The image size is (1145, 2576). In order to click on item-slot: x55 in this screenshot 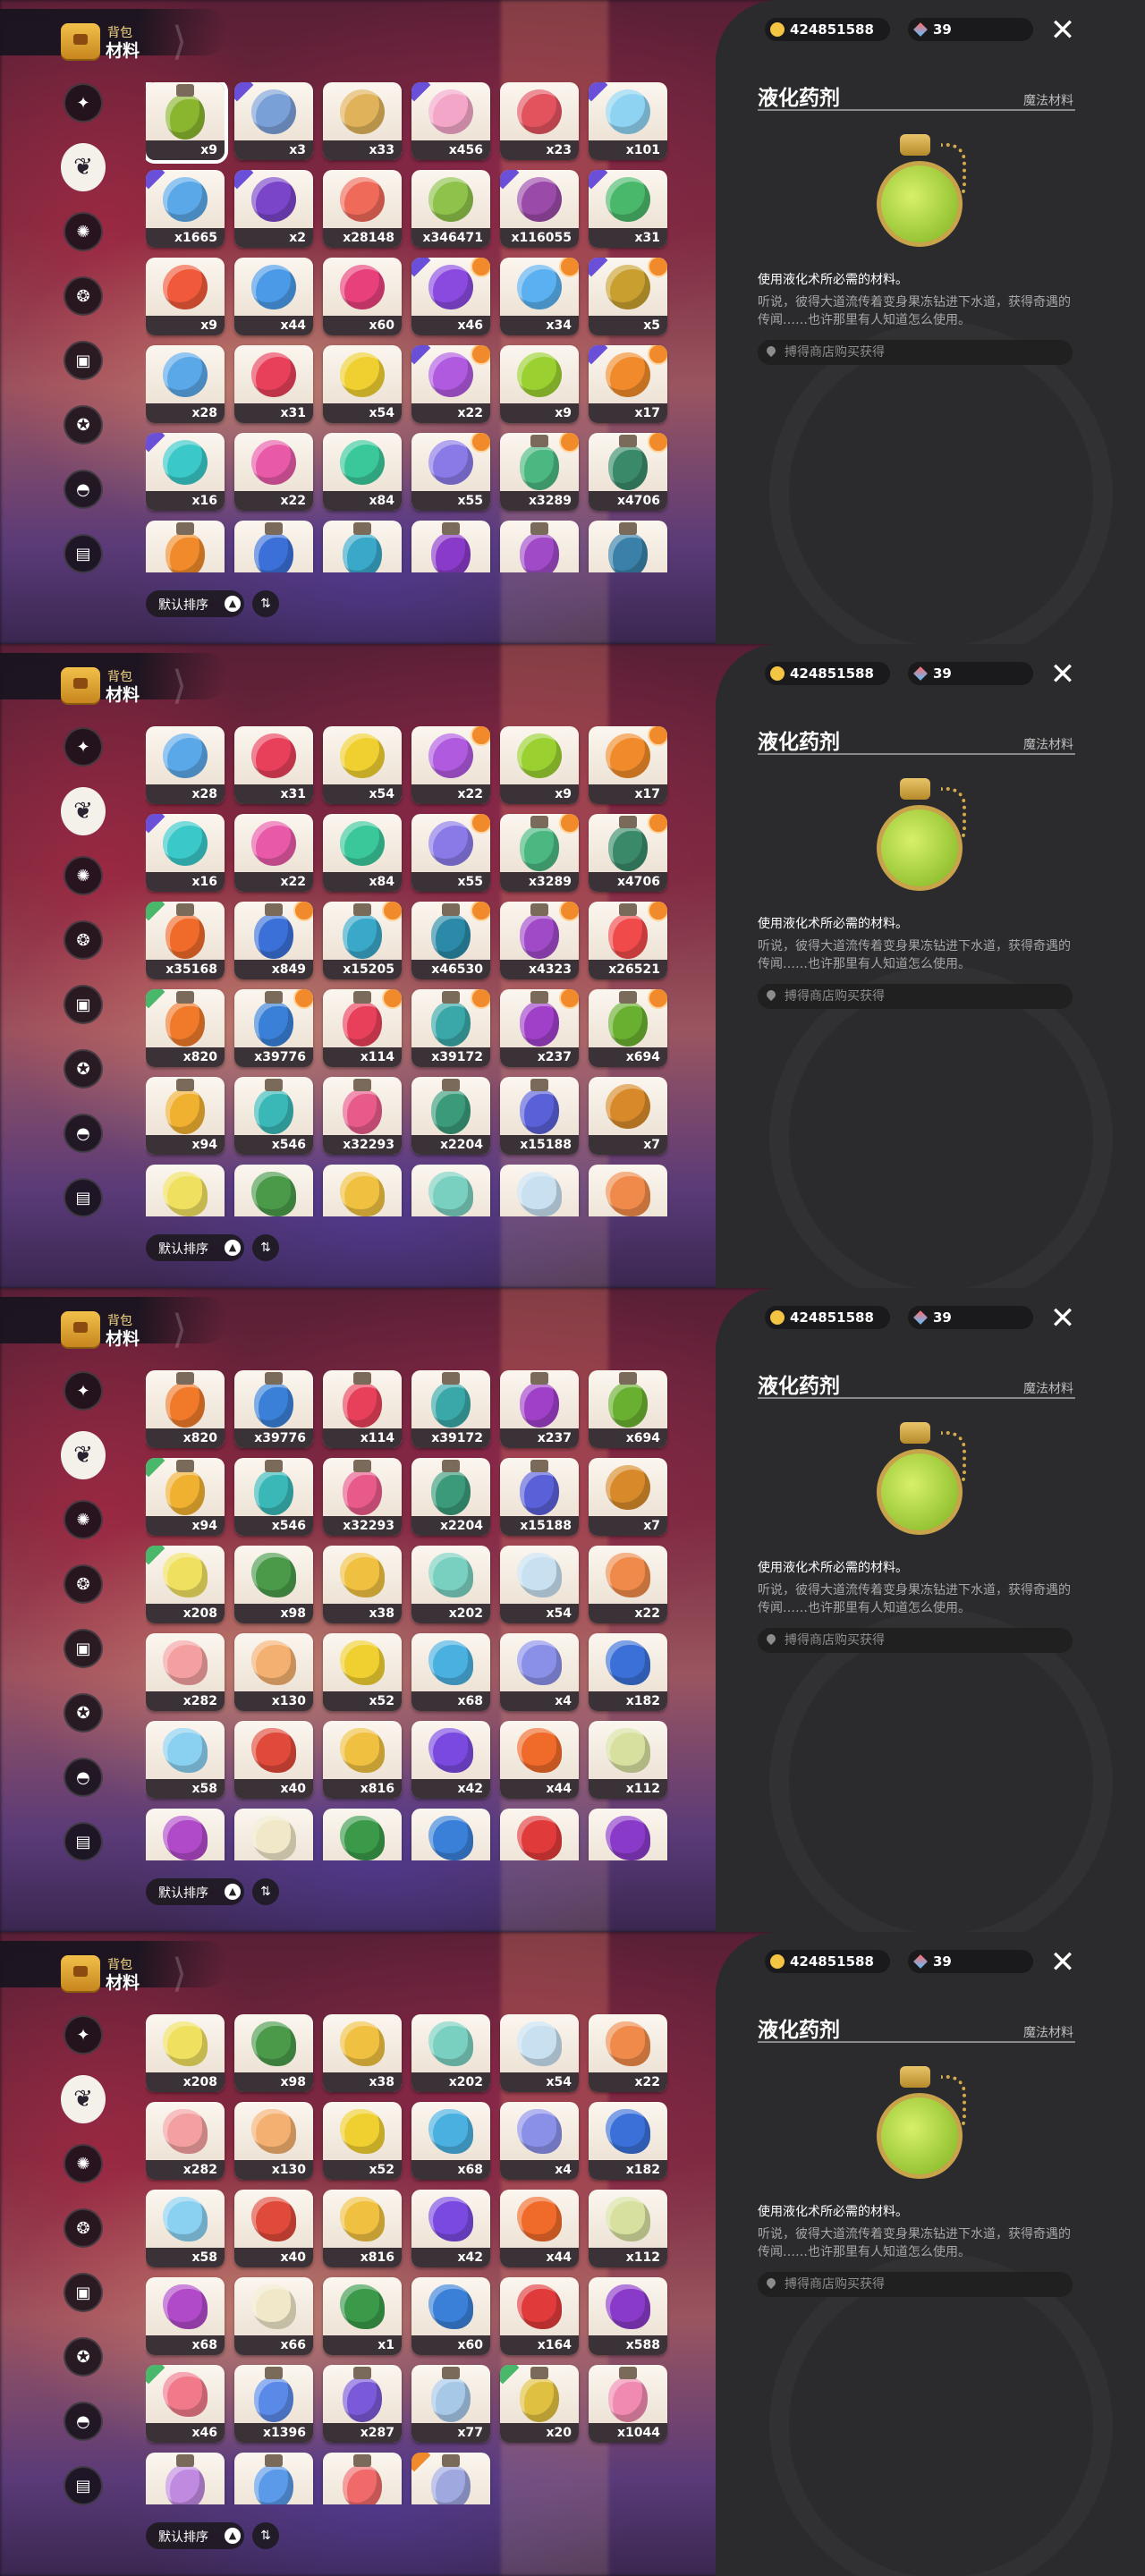, I will do `click(450, 853)`.